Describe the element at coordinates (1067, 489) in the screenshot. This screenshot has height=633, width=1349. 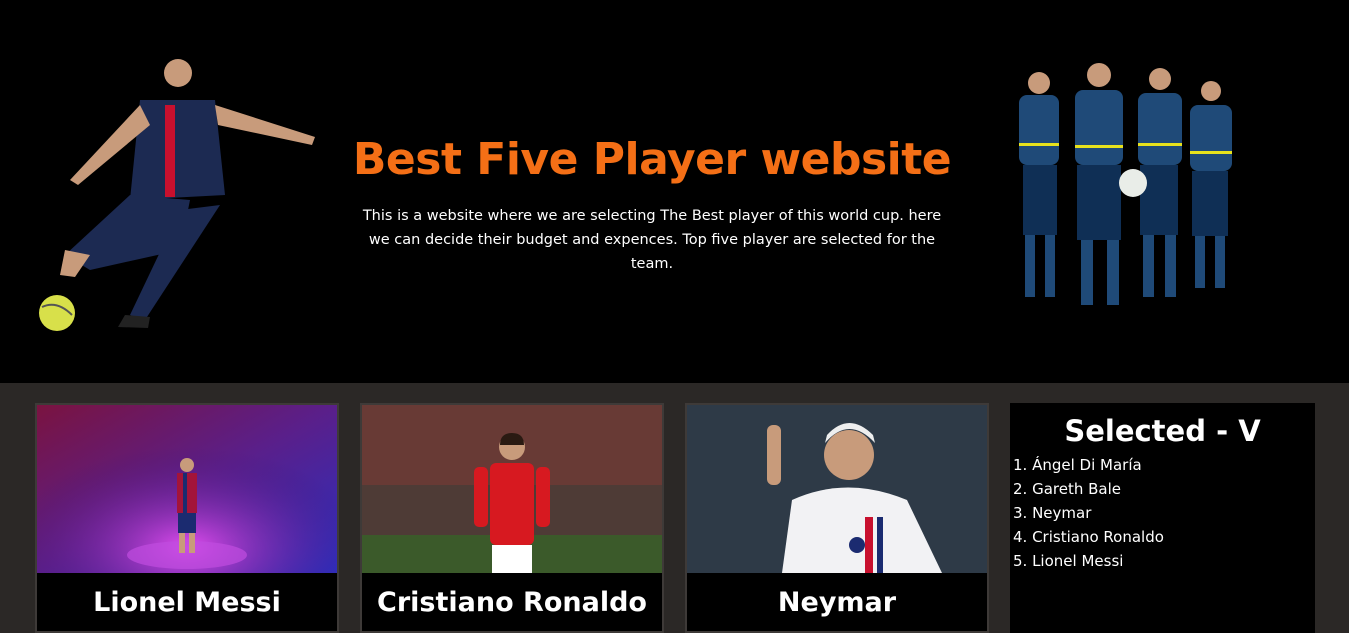
I see `list-item: 2. Gareth Bale` at that location.